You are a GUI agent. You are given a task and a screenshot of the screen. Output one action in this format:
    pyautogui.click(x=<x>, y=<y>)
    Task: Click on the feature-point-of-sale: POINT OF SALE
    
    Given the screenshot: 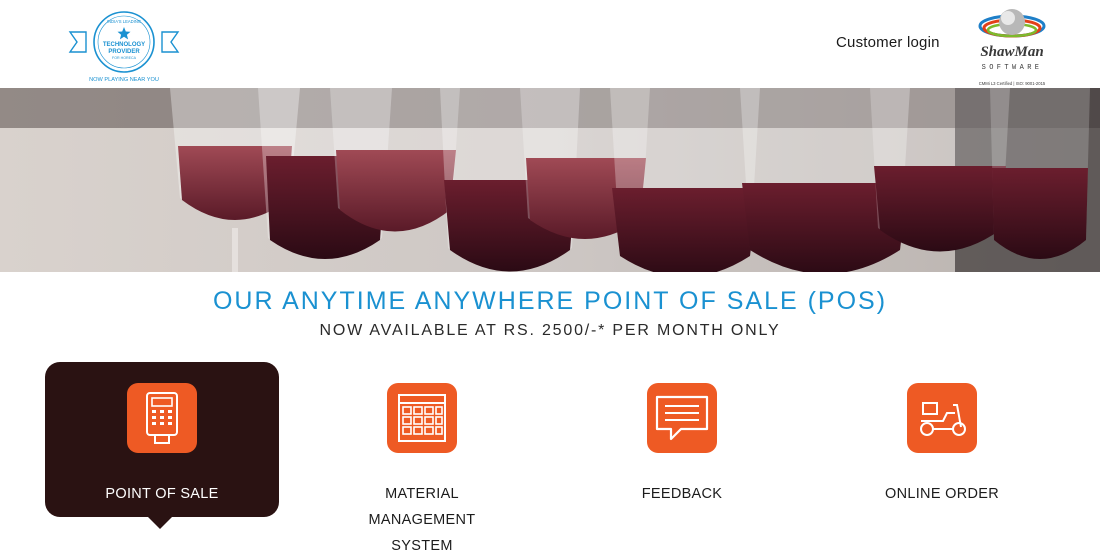 What is the action you would take?
    pyautogui.click(x=162, y=445)
    